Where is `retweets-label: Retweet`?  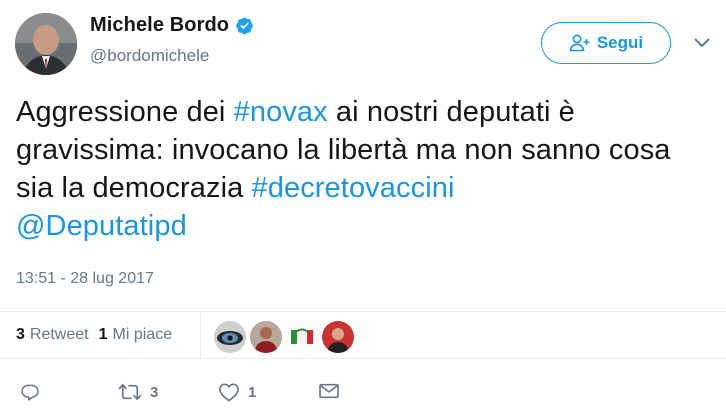 retweets-label: Retweet is located at coordinates (59, 334).